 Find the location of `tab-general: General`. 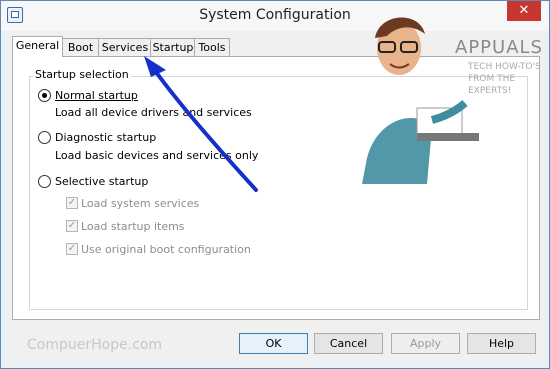

tab-general: General is located at coordinates (37, 46).